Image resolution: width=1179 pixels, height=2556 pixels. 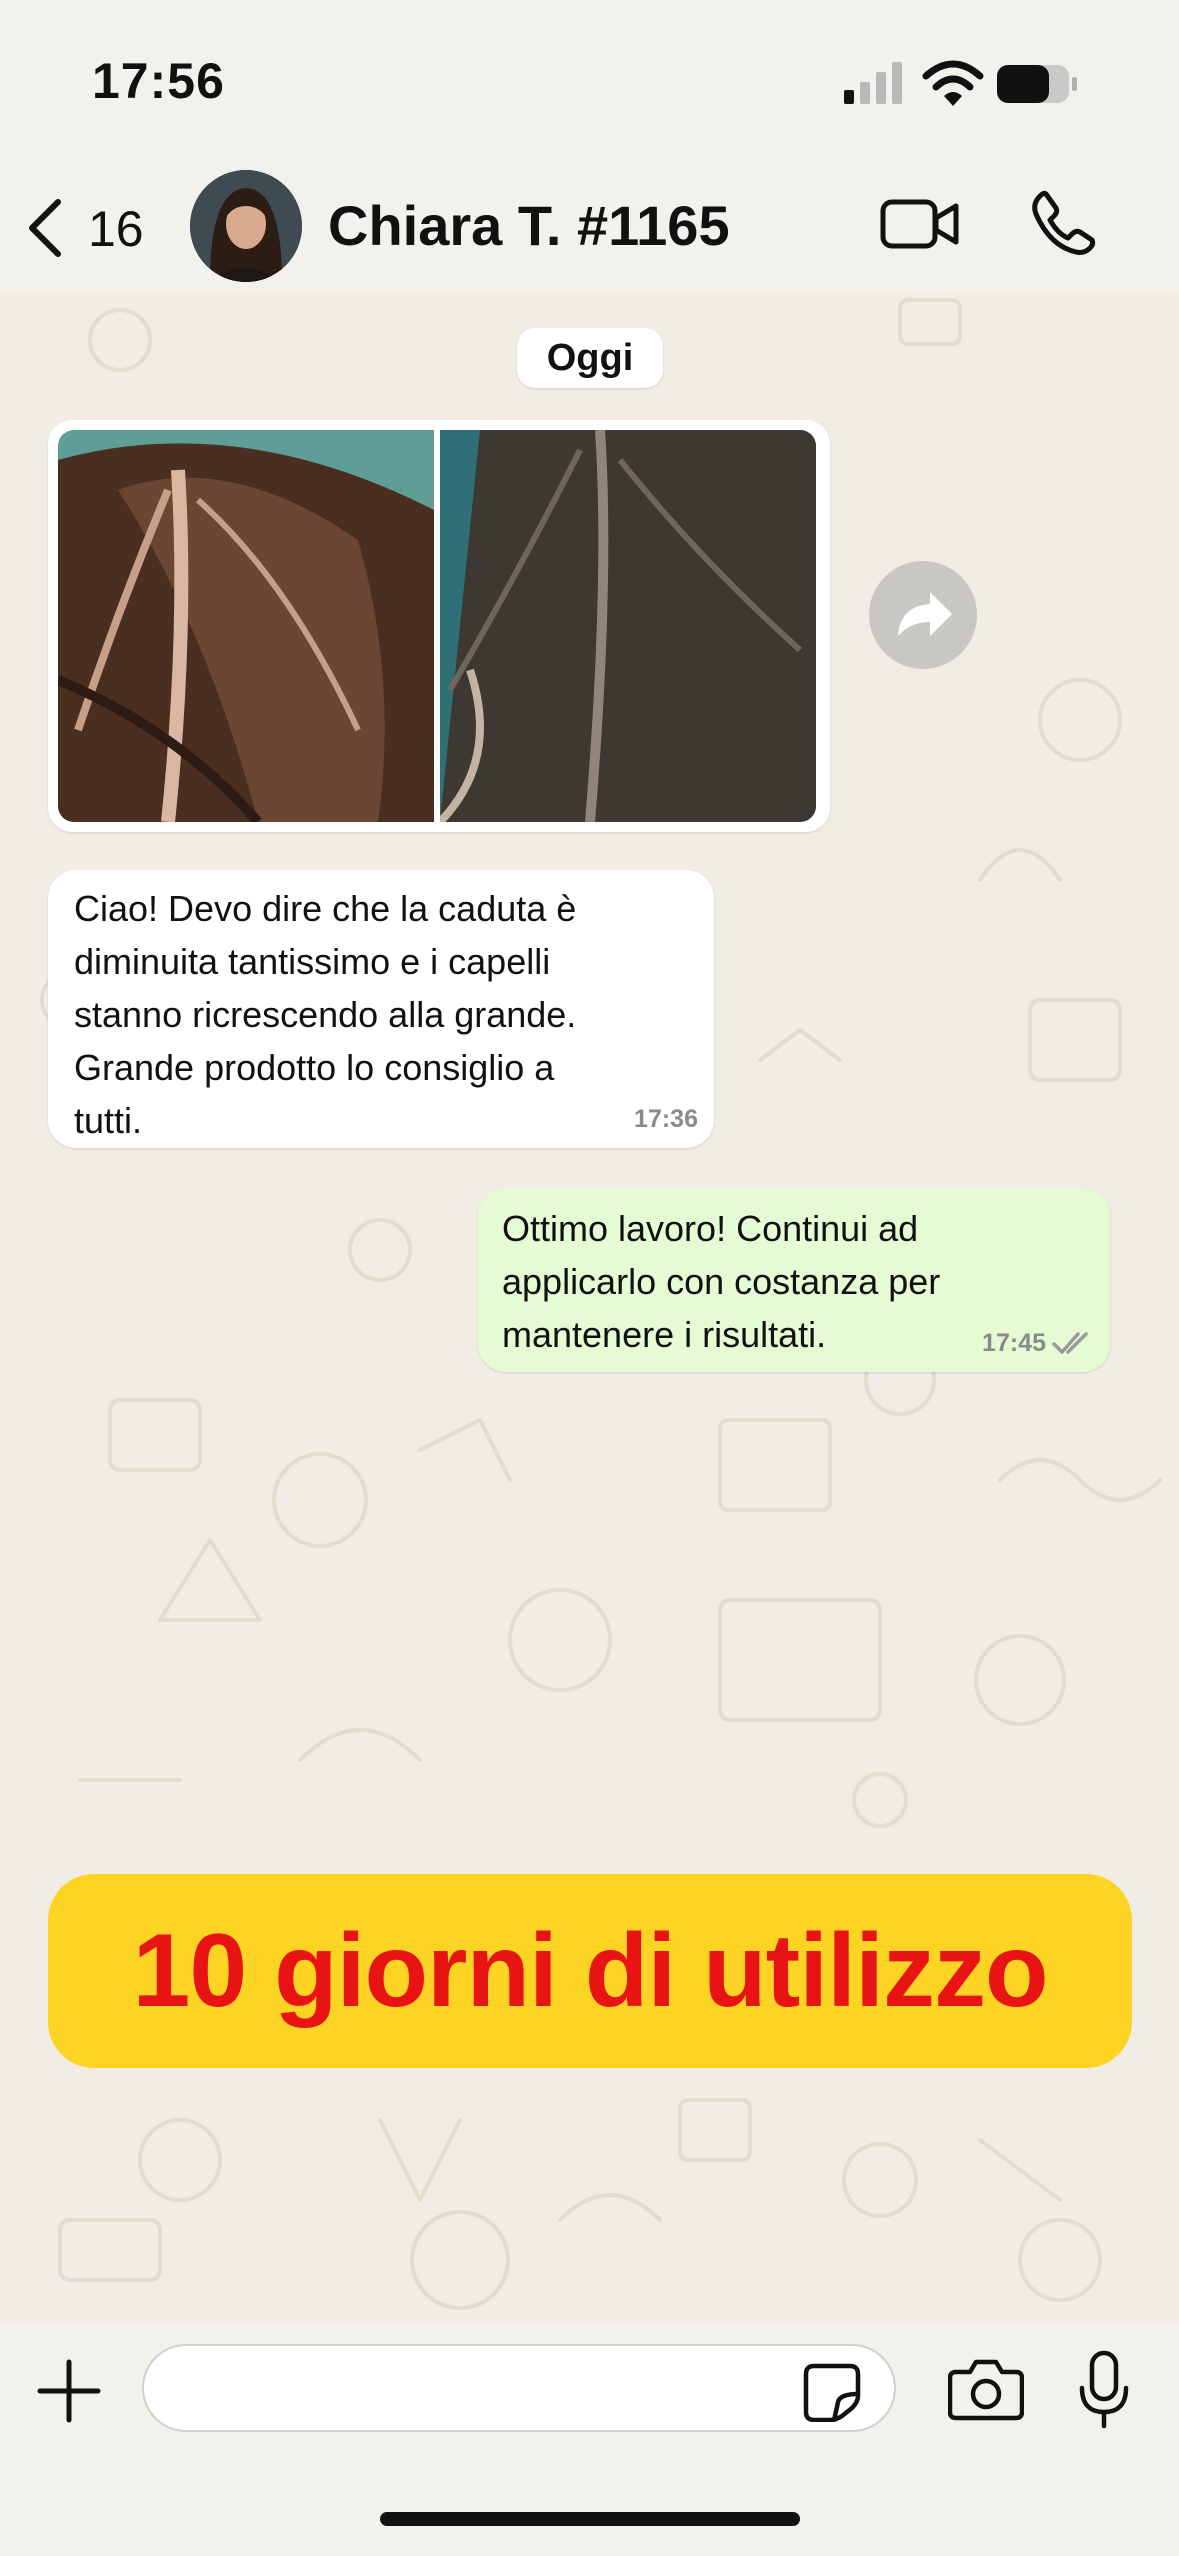 What do you see at coordinates (529, 225) in the screenshot?
I see `contact-name: Chiara T. #1165` at bounding box center [529, 225].